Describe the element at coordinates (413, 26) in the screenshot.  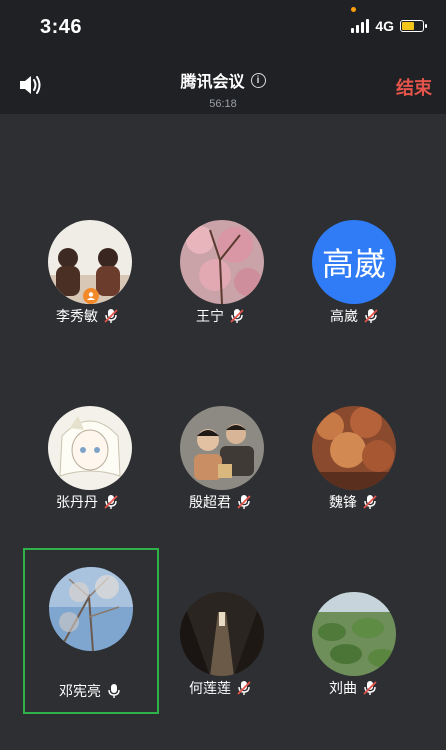
I see `battery-icon` at that location.